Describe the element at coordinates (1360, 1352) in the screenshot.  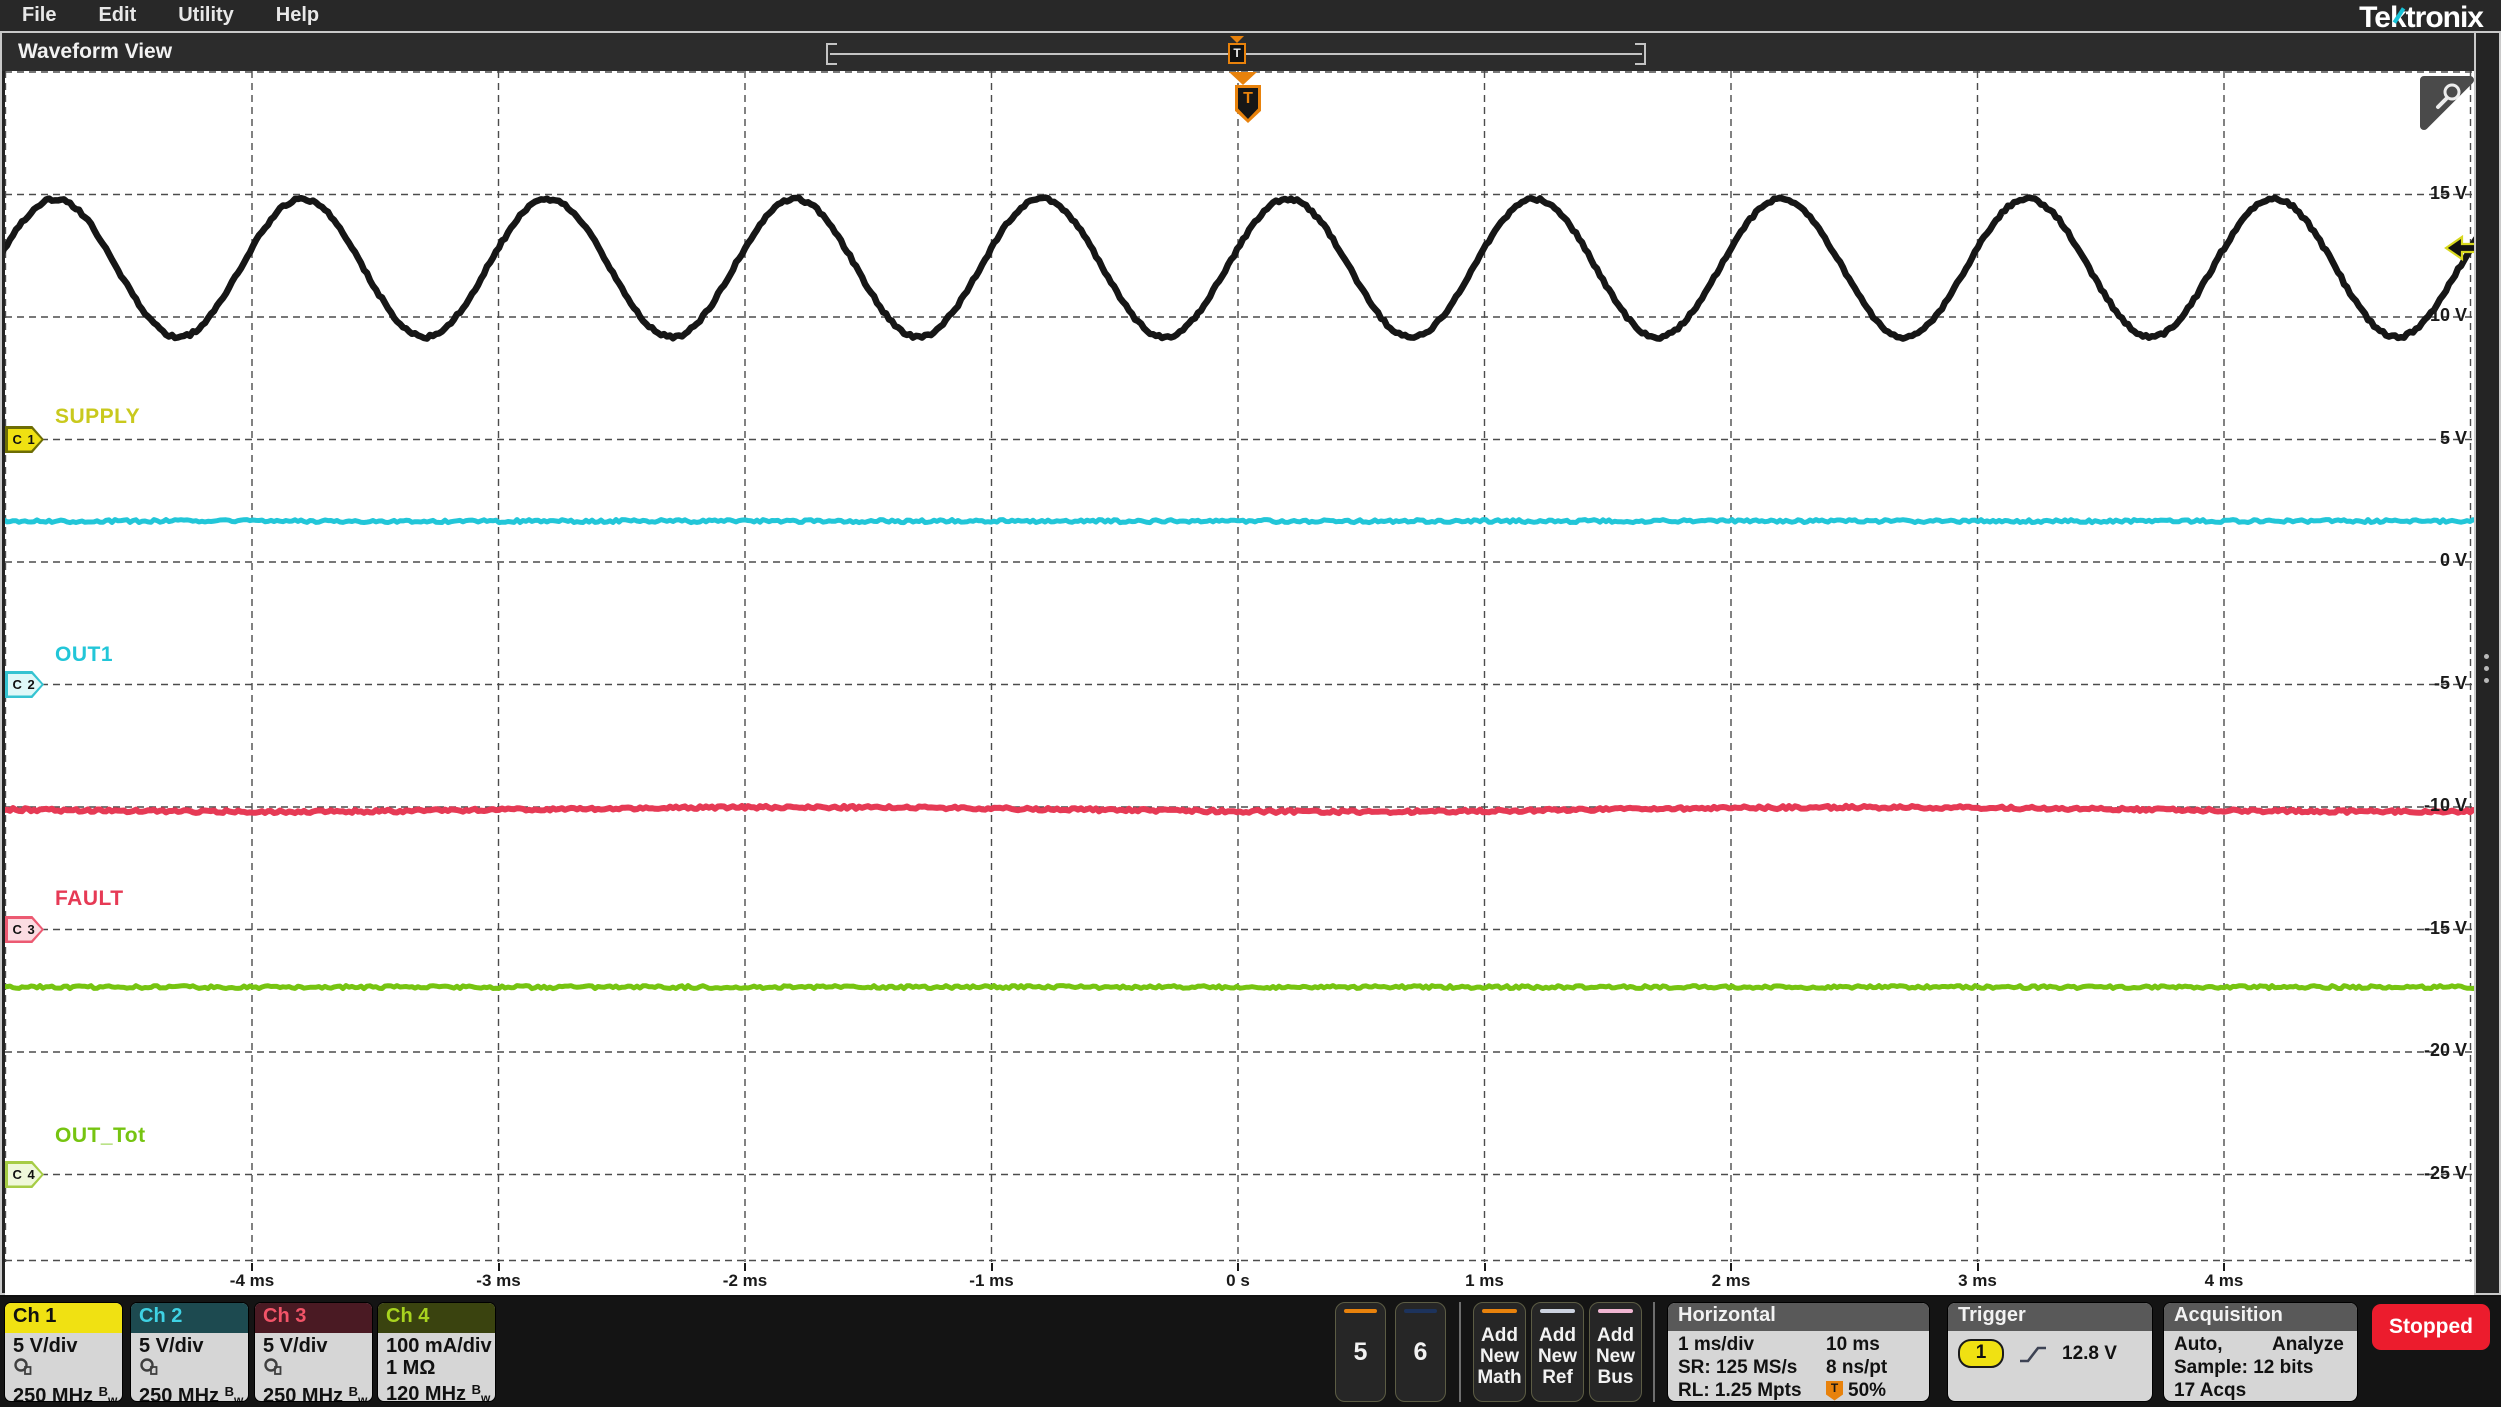
I see `channel-5-button: 5` at that location.